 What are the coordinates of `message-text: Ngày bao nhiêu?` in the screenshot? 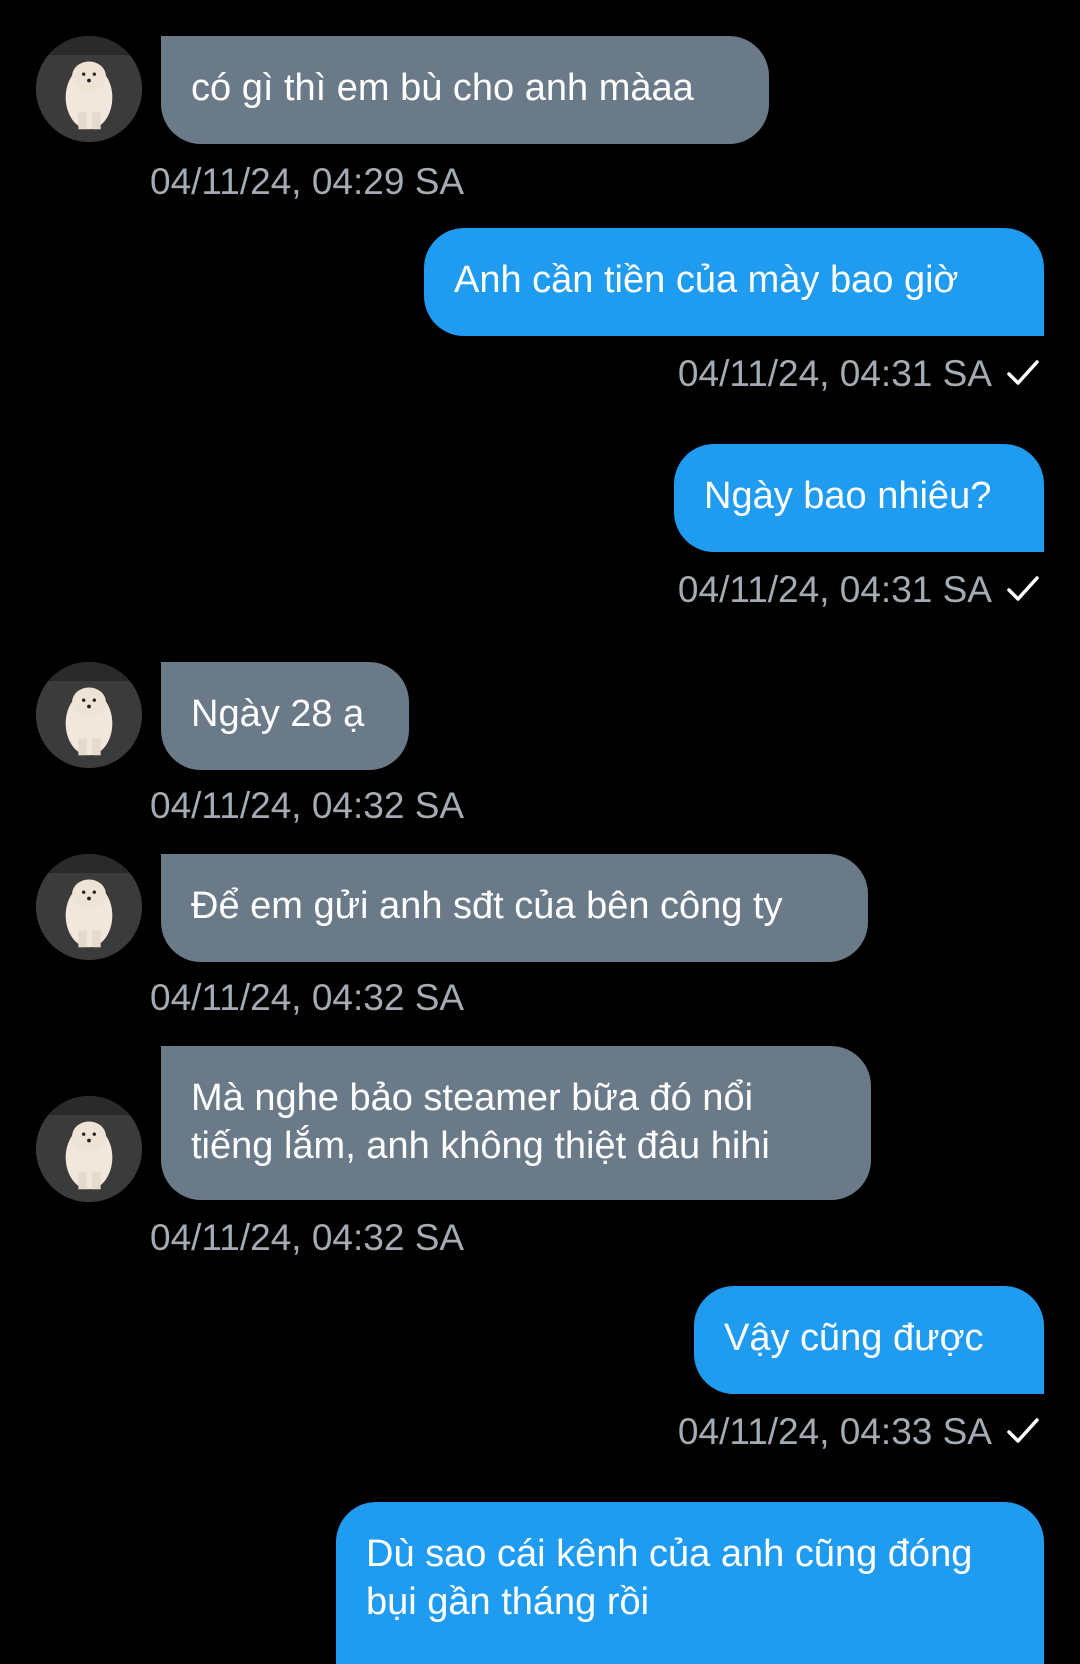 It's located at (848, 496).